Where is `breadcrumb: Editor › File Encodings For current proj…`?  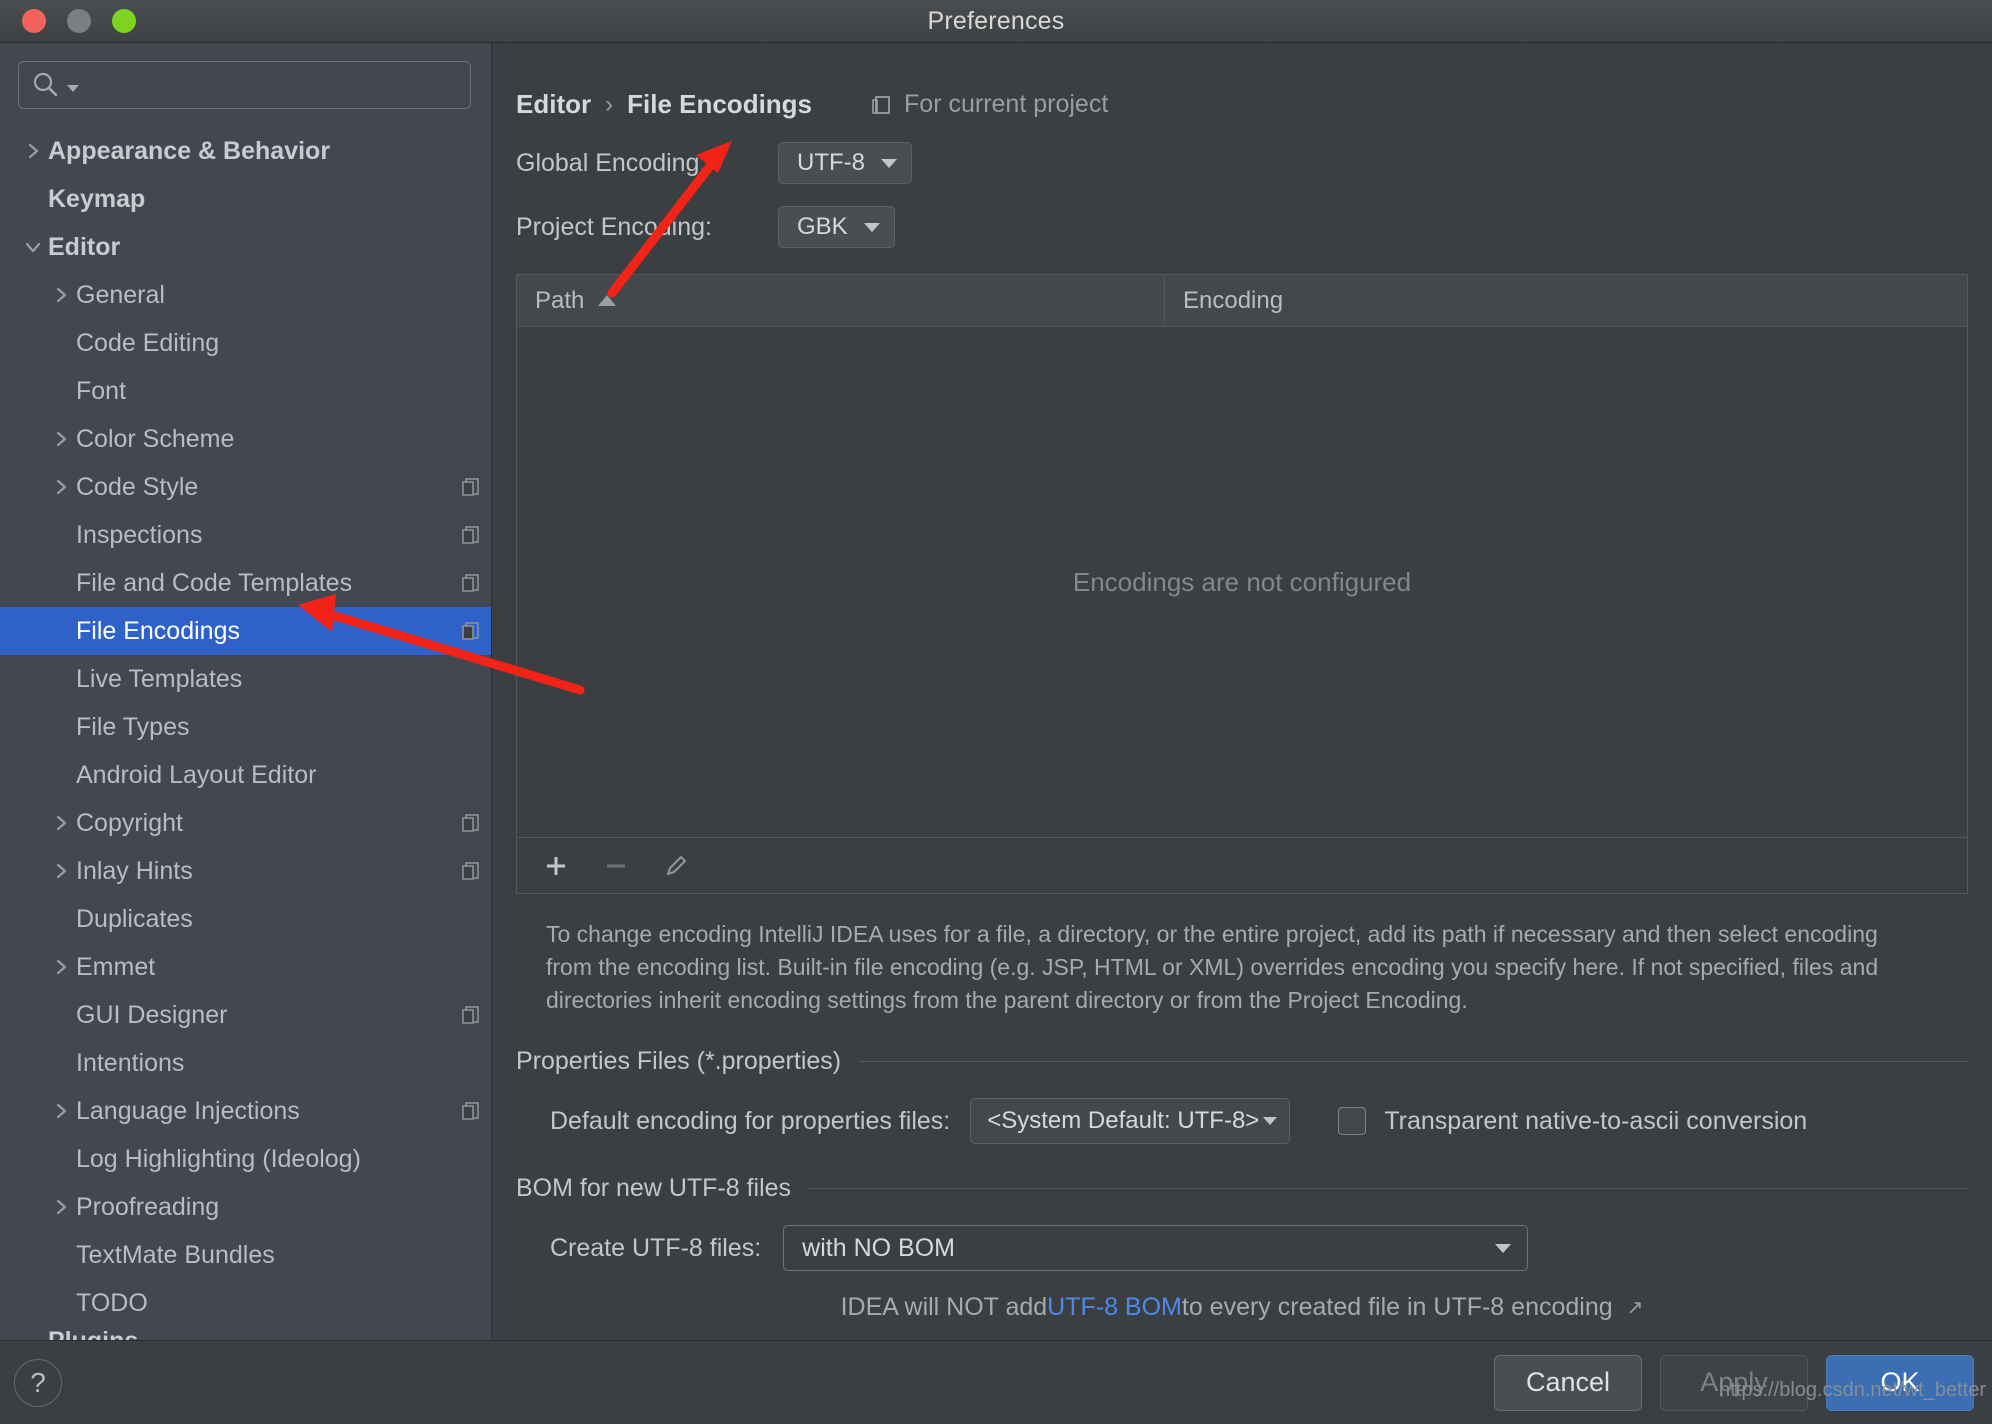 breadcrumb: Editor › File Encodings For current proj… is located at coordinates (1242, 81).